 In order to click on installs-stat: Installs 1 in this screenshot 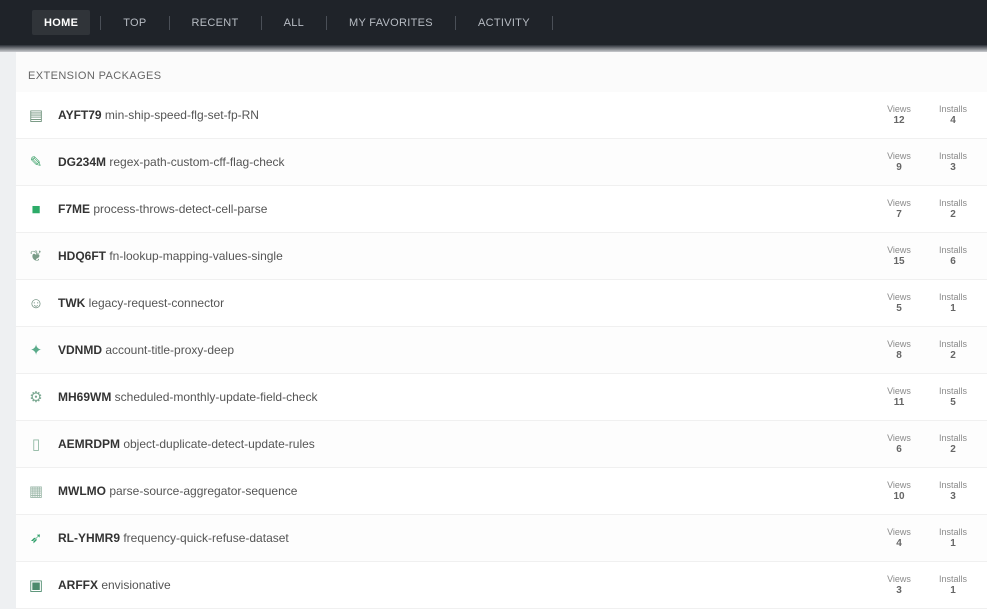, I will do `click(953, 585)`.